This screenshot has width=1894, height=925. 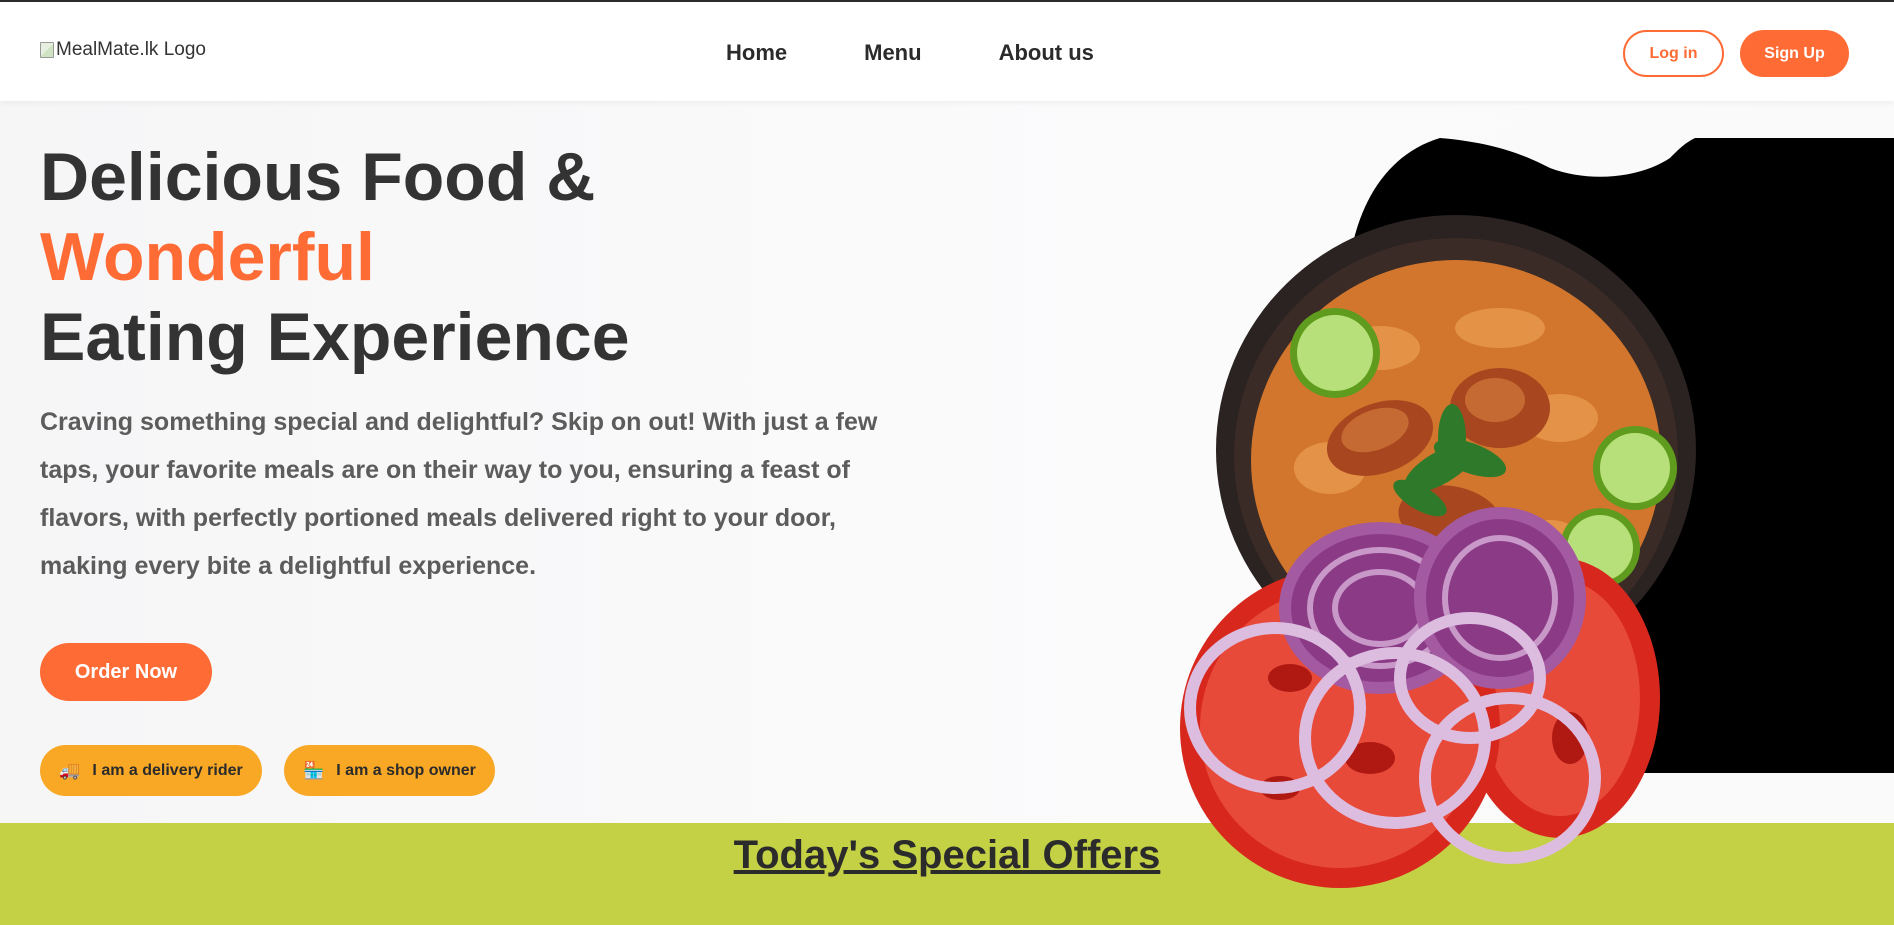 What do you see at coordinates (1673, 53) in the screenshot?
I see `login-button: Log in` at bounding box center [1673, 53].